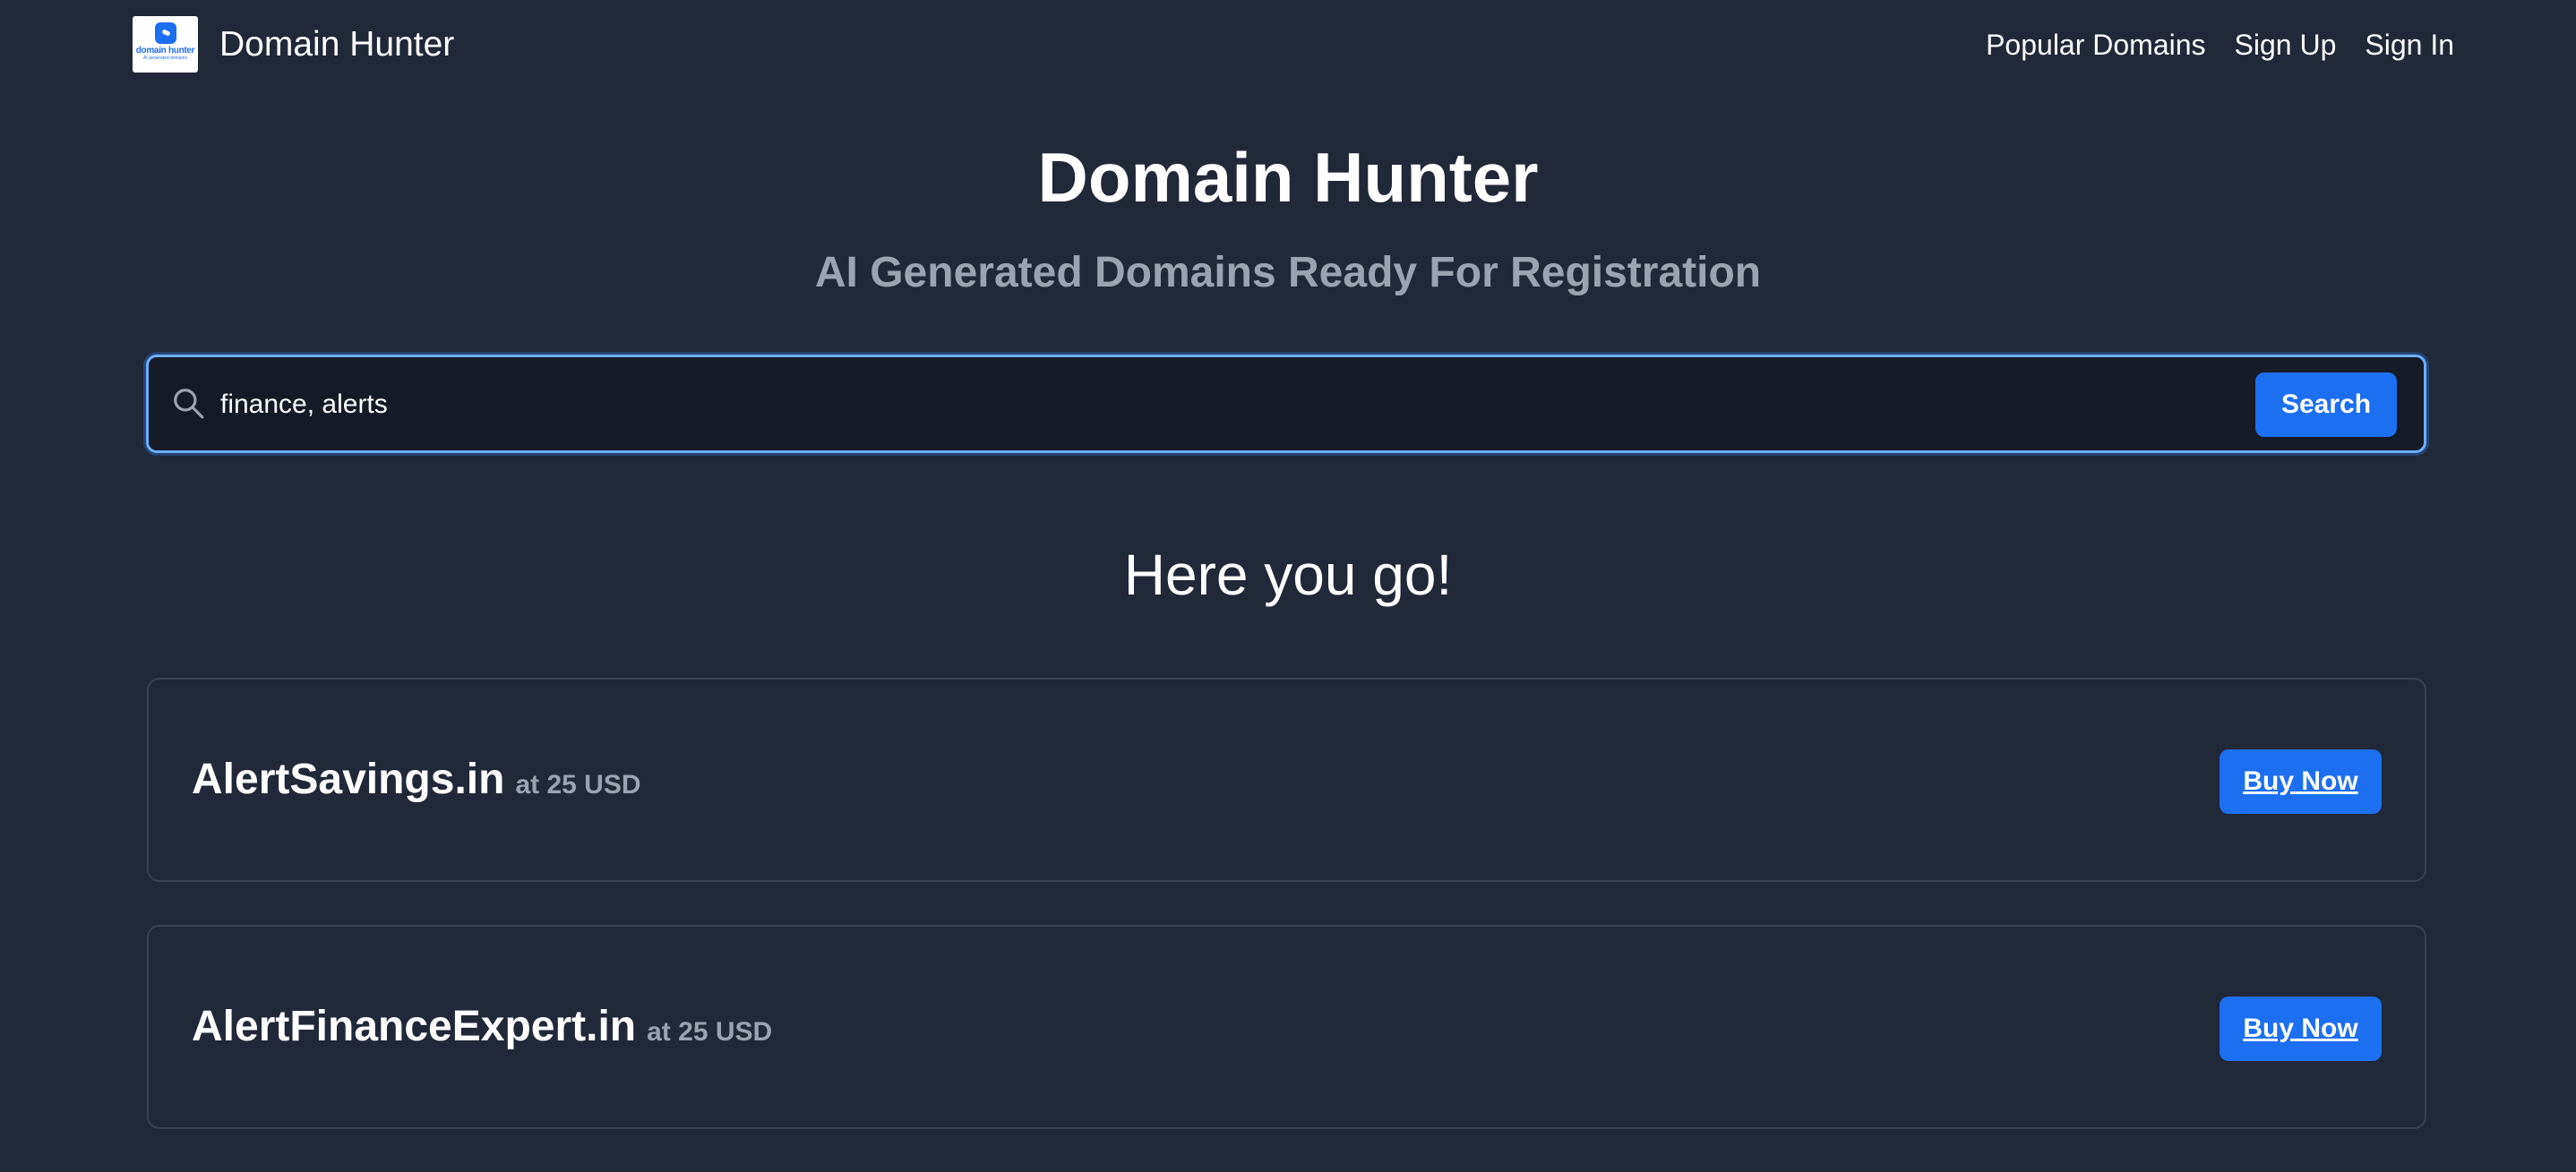 The width and height of the screenshot is (2576, 1172). I want to click on logo-text: domain hunter, so click(165, 51).